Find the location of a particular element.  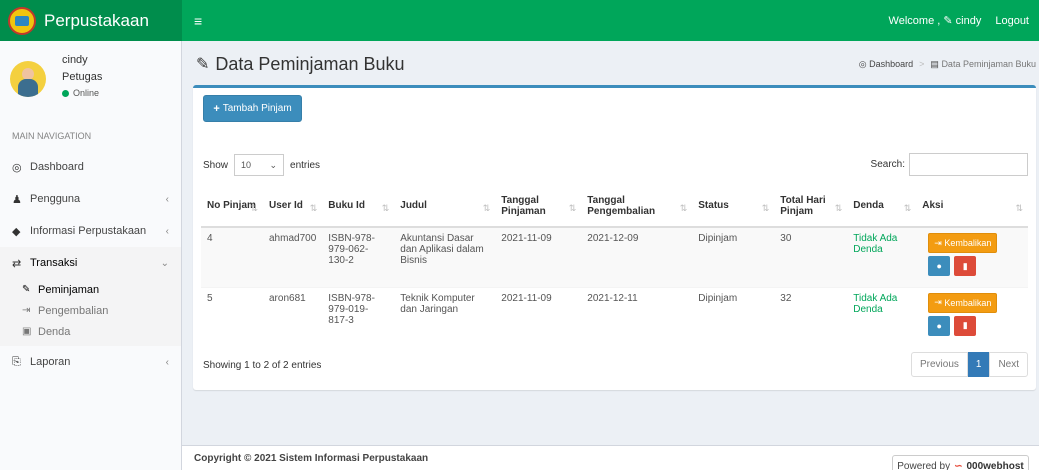

breadcrumb: ◎ Dashboard > ▤ Data Peminjaman Buku is located at coordinates (947, 64).